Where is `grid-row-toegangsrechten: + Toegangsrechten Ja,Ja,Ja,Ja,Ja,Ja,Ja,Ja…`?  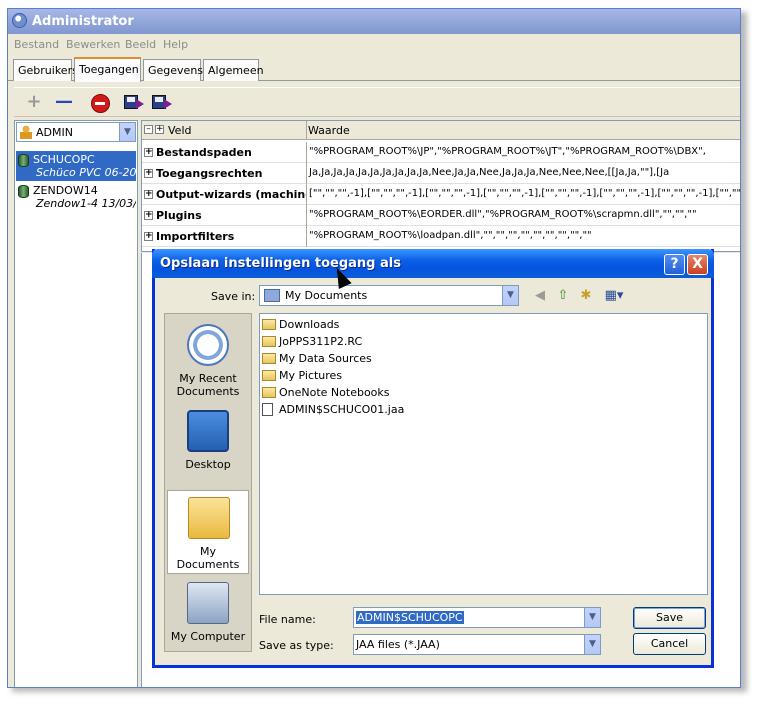 grid-row-toegangsrechten: + Toegangsrechten Ja,Ja,Ja,Ja,Ja,Ja,Ja,Ja… is located at coordinates (441, 173).